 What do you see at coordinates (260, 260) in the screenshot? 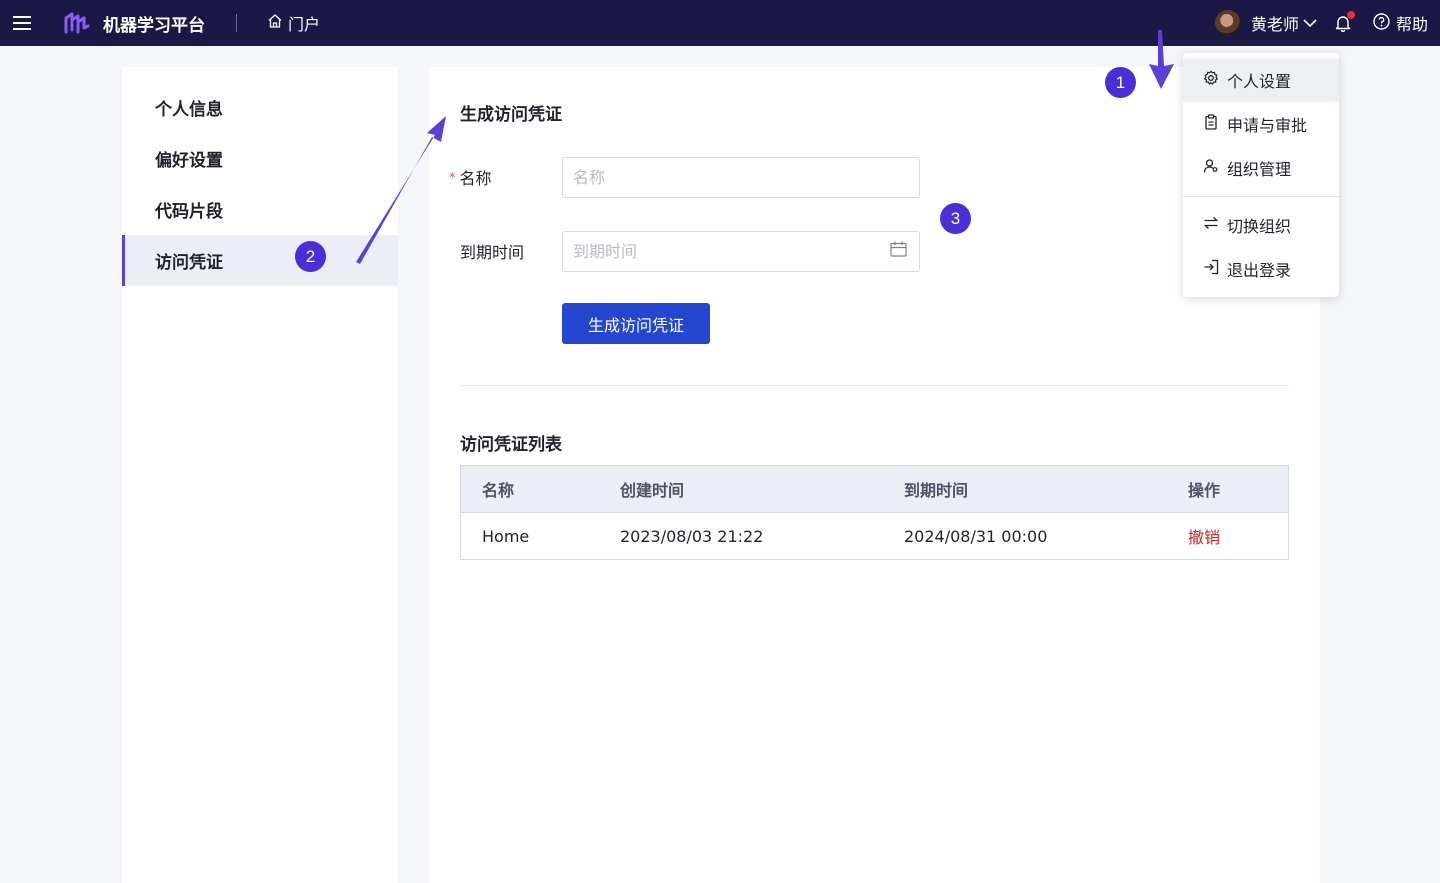
I see `sidebar-item-access-tokens: 访问凭证` at bounding box center [260, 260].